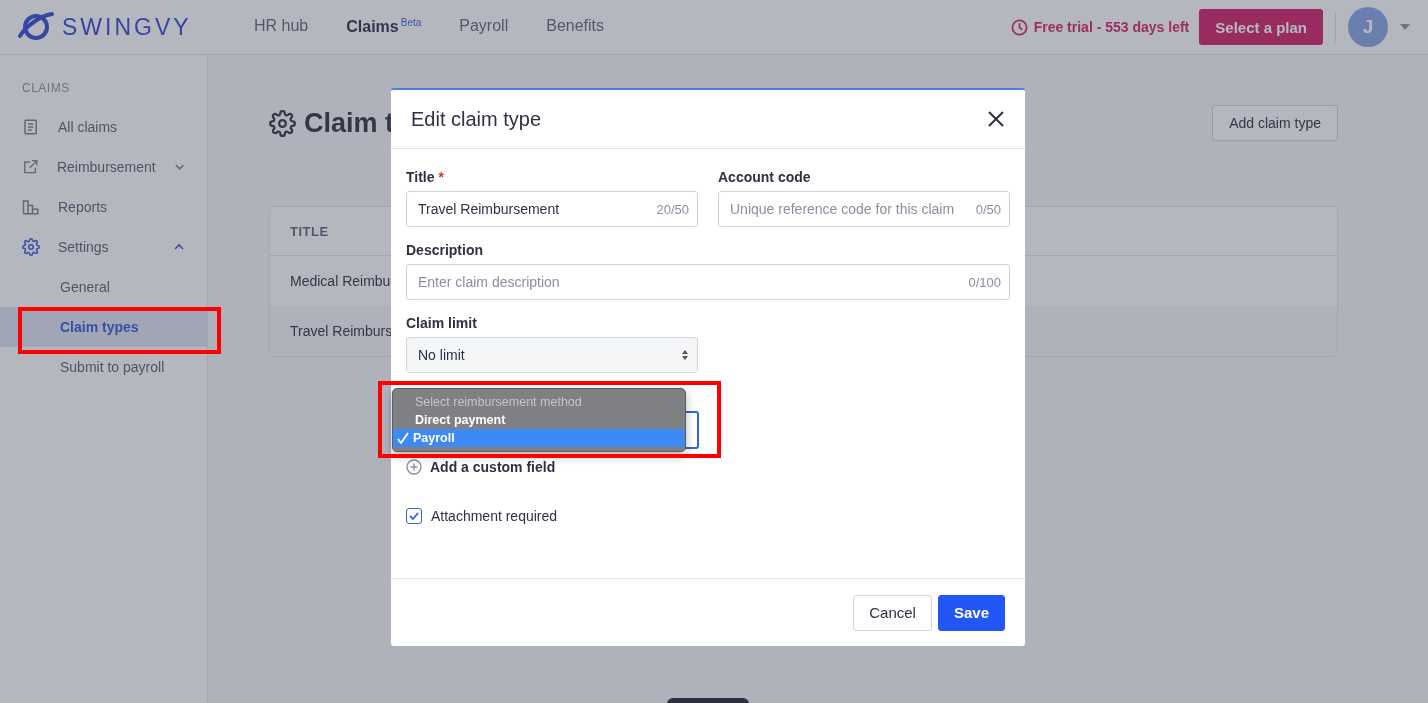 The width and height of the screenshot is (1428, 703). Describe the element at coordinates (552, 355) in the screenshot. I see `select-field: No limit` at that location.